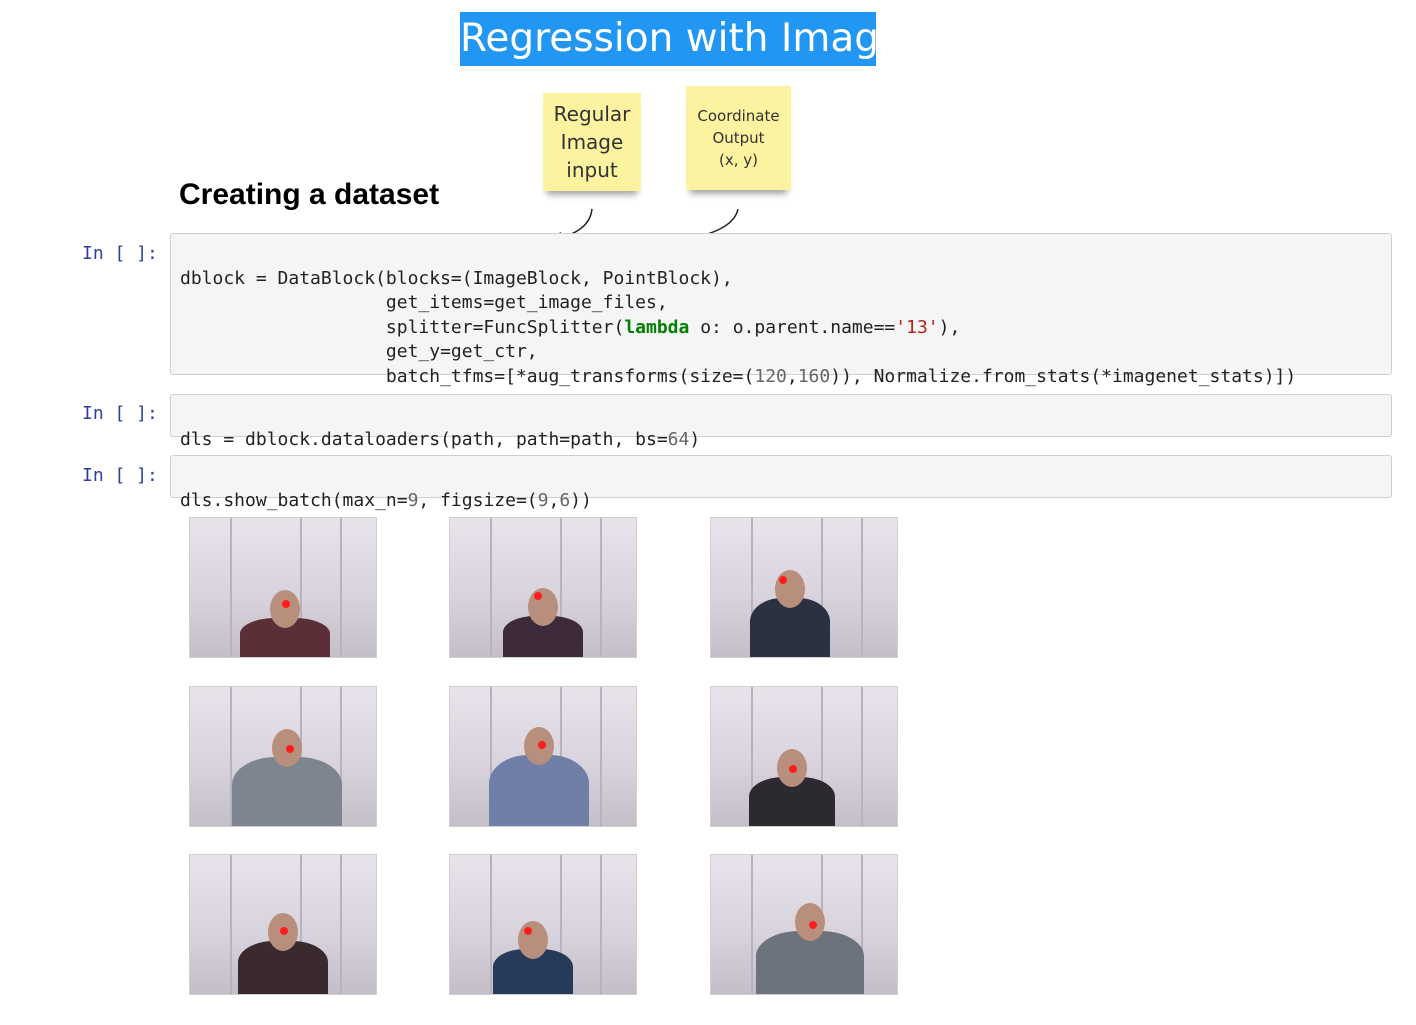 The height and width of the screenshot is (1025, 1416). I want to click on note-line: Regular, so click(592, 114).